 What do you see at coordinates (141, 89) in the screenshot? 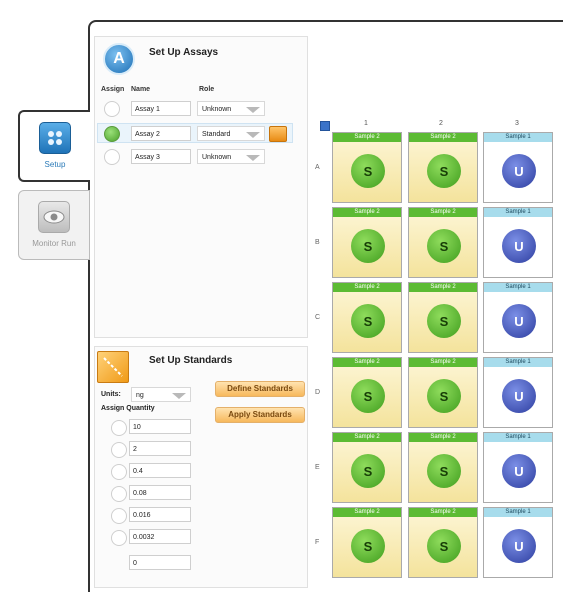
I see `name-header: Name` at bounding box center [141, 89].